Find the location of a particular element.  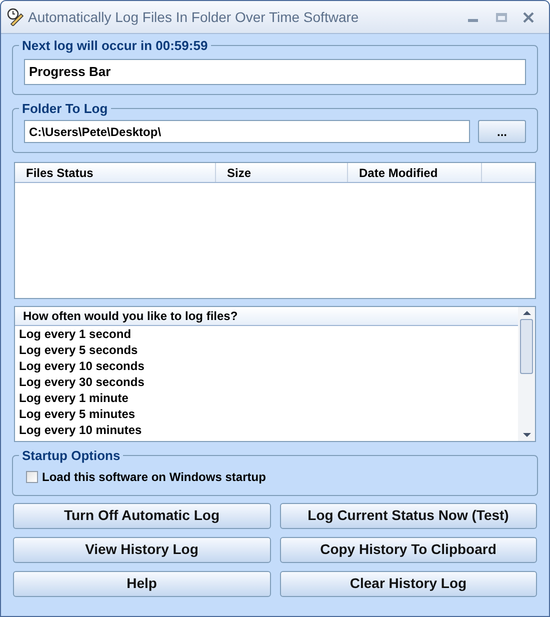

list-item: Log every 10 seconds is located at coordinates (266, 366).